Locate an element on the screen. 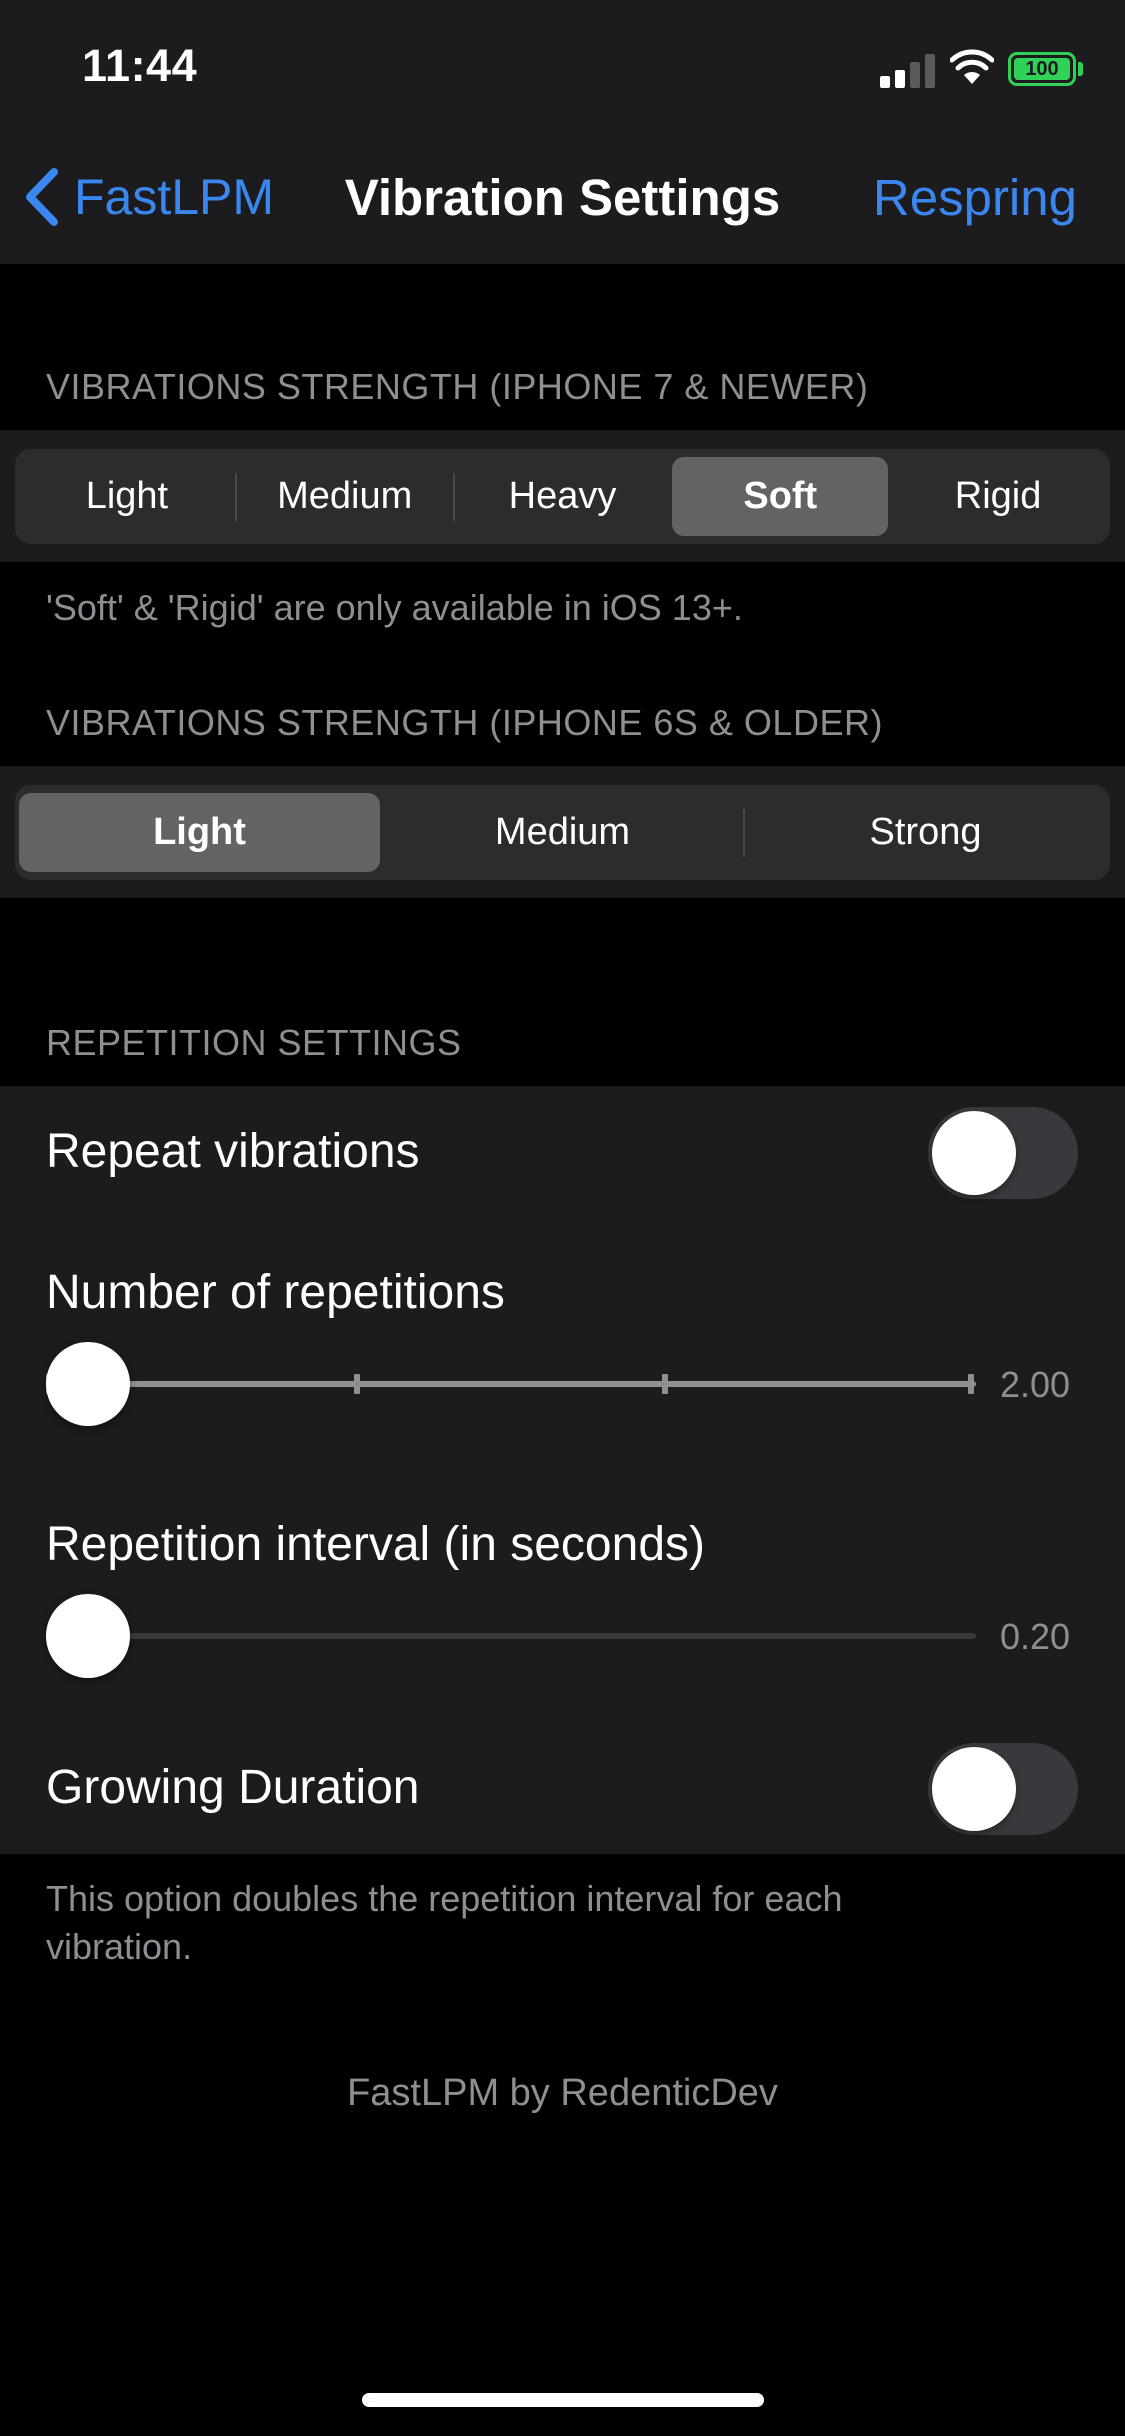 Image resolution: width=1125 pixels, height=2436 pixels. segment-heavy: Heavy is located at coordinates (563, 496).